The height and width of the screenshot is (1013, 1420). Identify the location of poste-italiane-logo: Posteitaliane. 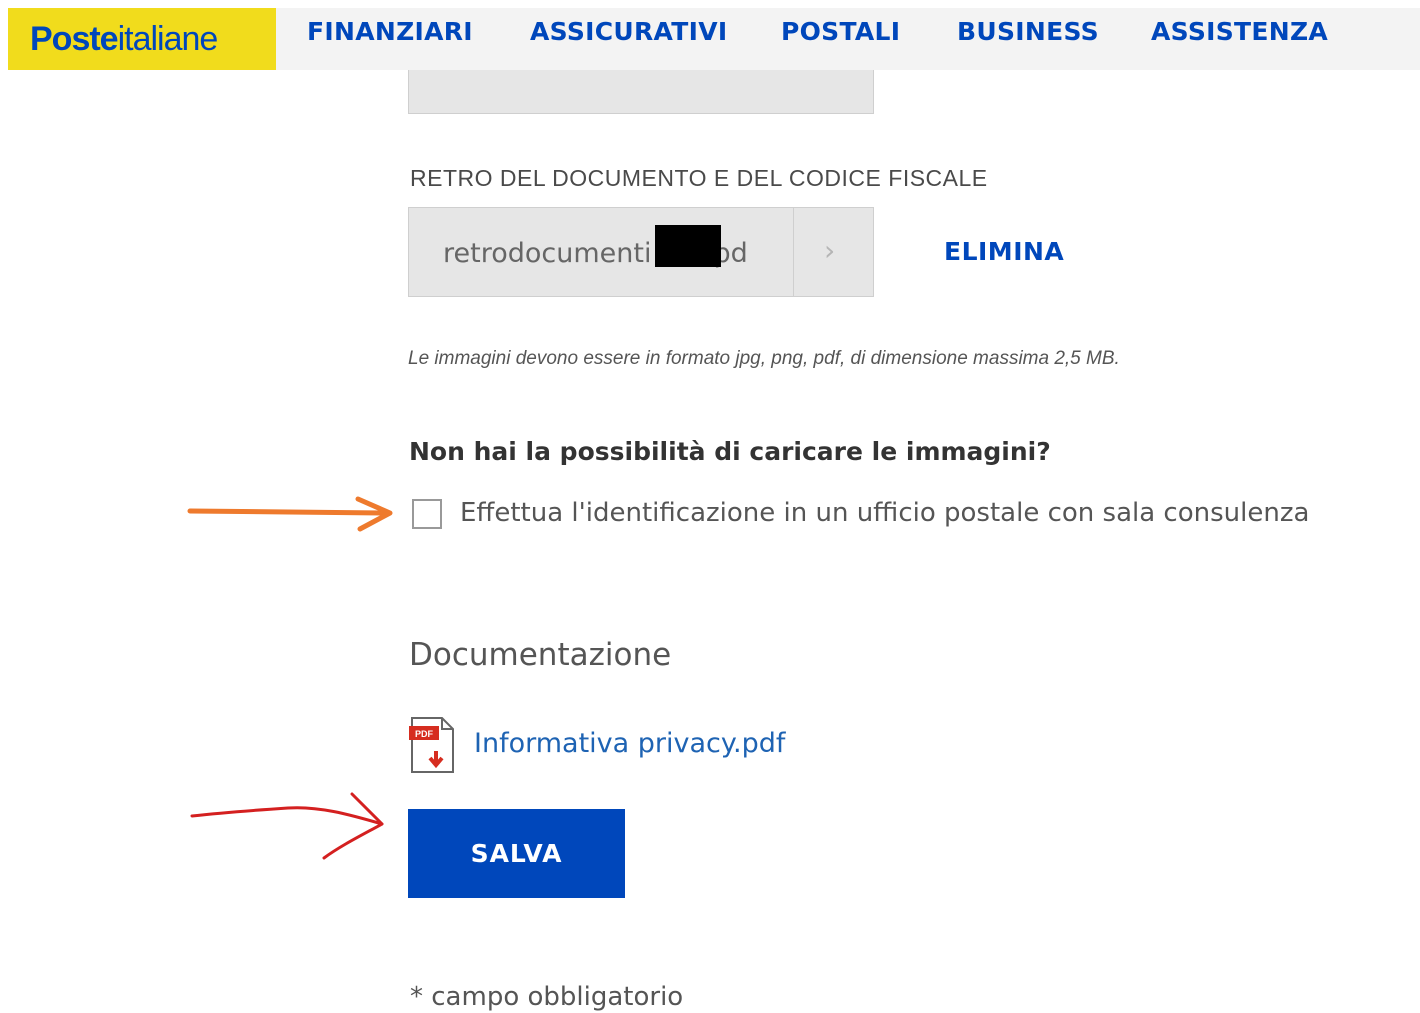
(142, 39).